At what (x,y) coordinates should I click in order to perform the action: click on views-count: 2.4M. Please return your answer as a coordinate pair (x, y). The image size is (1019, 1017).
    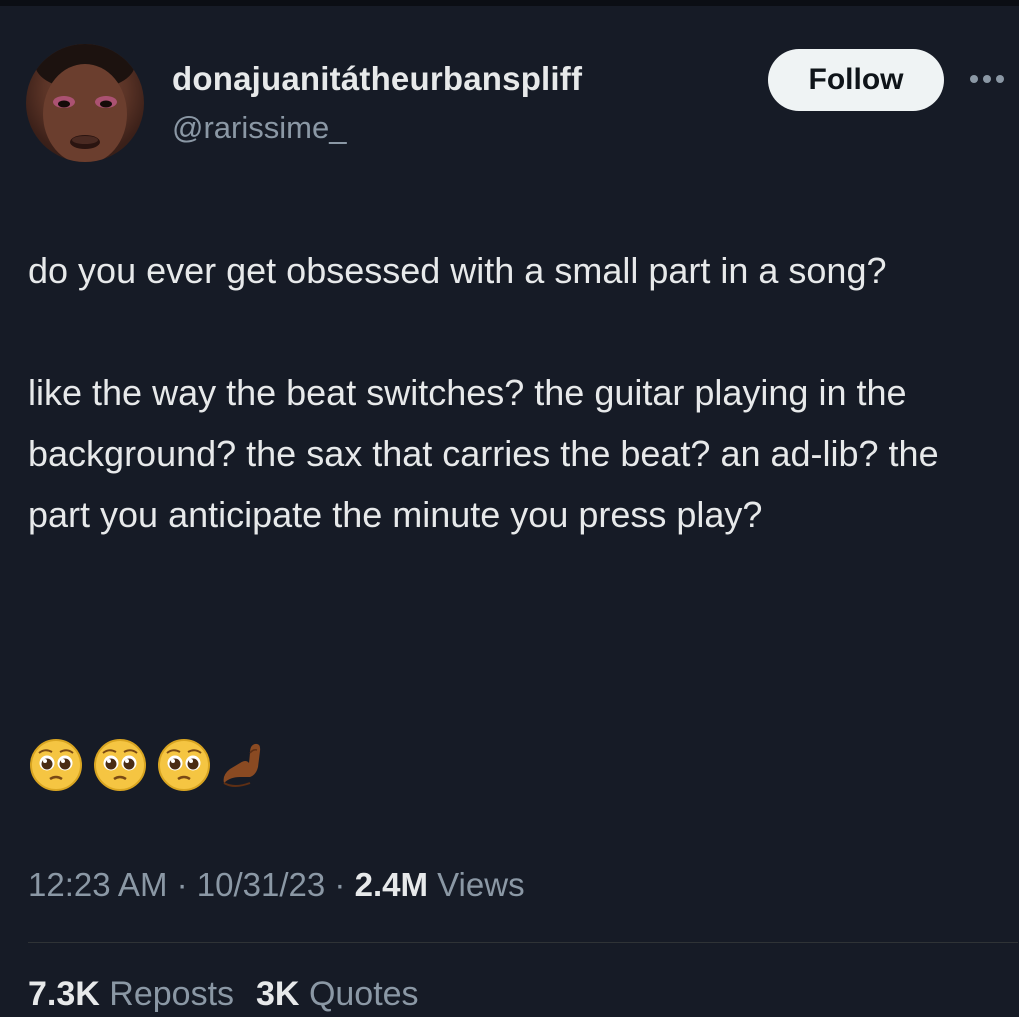
    Looking at the image, I should click on (391, 884).